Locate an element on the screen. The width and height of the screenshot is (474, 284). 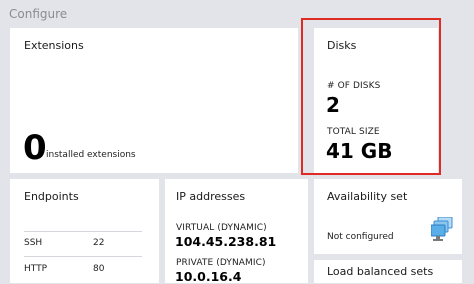
load-balanced-sets-tile: Load balanced sets is located at coordinates (388, 271).